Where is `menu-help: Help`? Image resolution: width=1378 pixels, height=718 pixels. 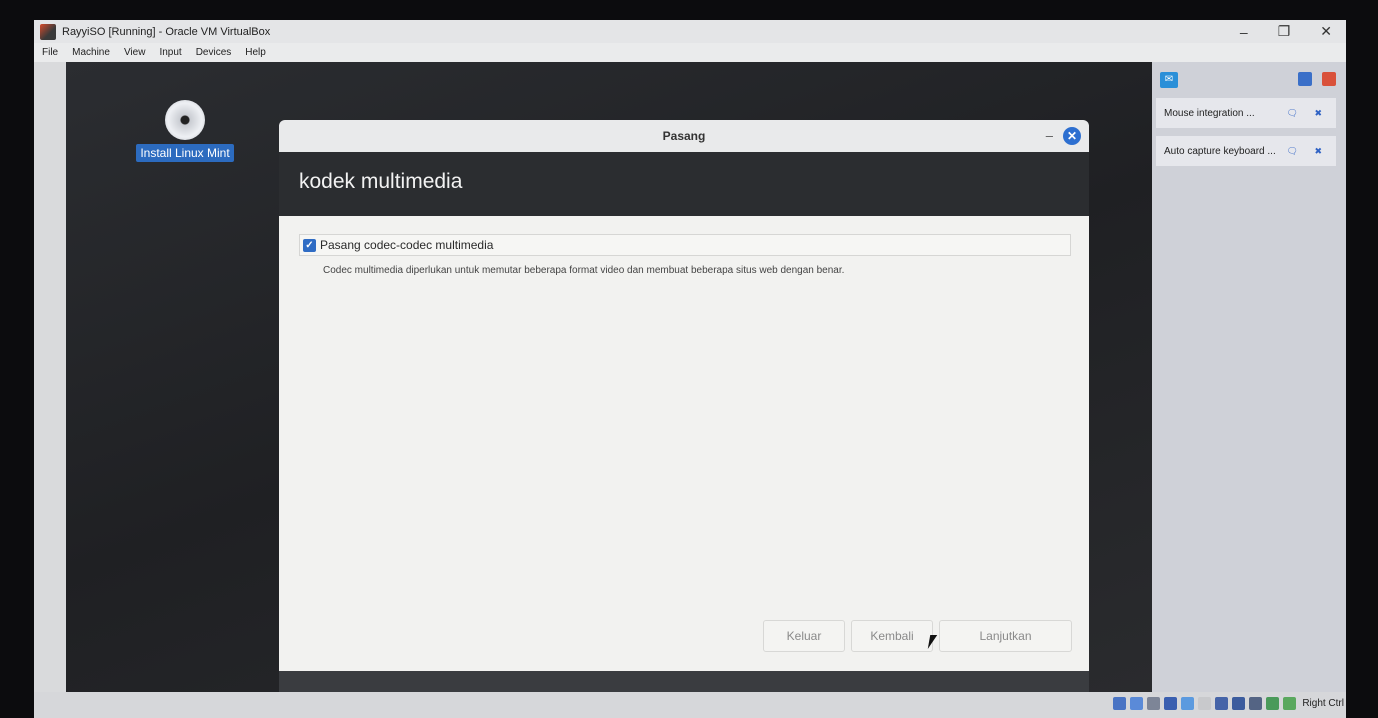
menu-help: Help is located at coordinates (255, 52).